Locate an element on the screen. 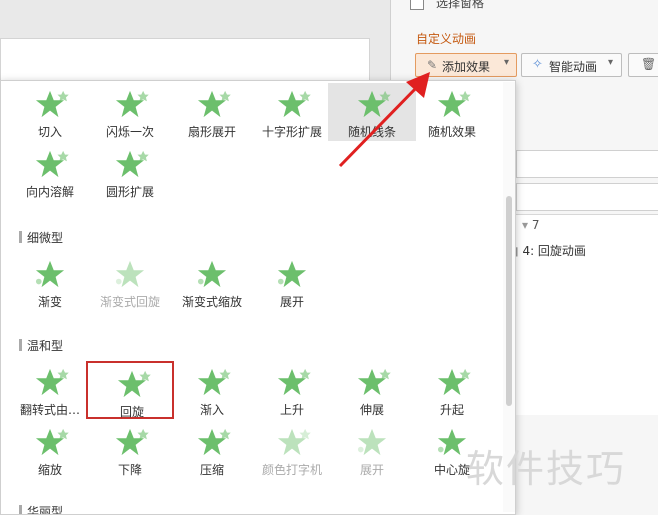 The height and width of the screenshot is (515, 658). effect-label: 伸展 is located at coordinates (371, 410).